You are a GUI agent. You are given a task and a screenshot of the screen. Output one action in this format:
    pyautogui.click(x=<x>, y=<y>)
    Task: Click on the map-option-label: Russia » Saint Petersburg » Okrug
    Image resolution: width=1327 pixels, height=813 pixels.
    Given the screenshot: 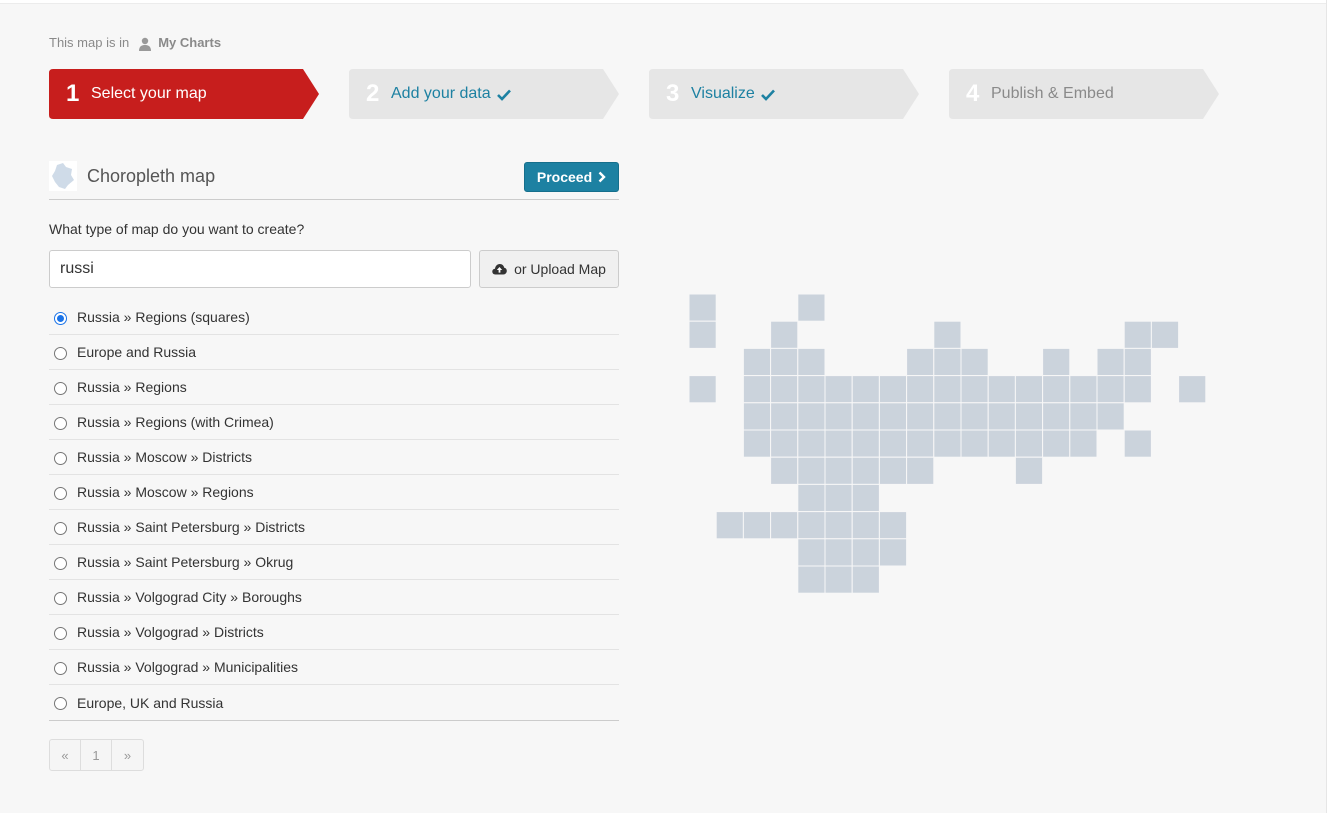 What is the action you would take?
    pyautogui.click(x=185, y=562)
    